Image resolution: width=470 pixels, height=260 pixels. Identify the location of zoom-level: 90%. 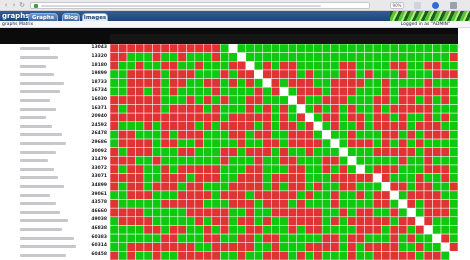
(397, 5).